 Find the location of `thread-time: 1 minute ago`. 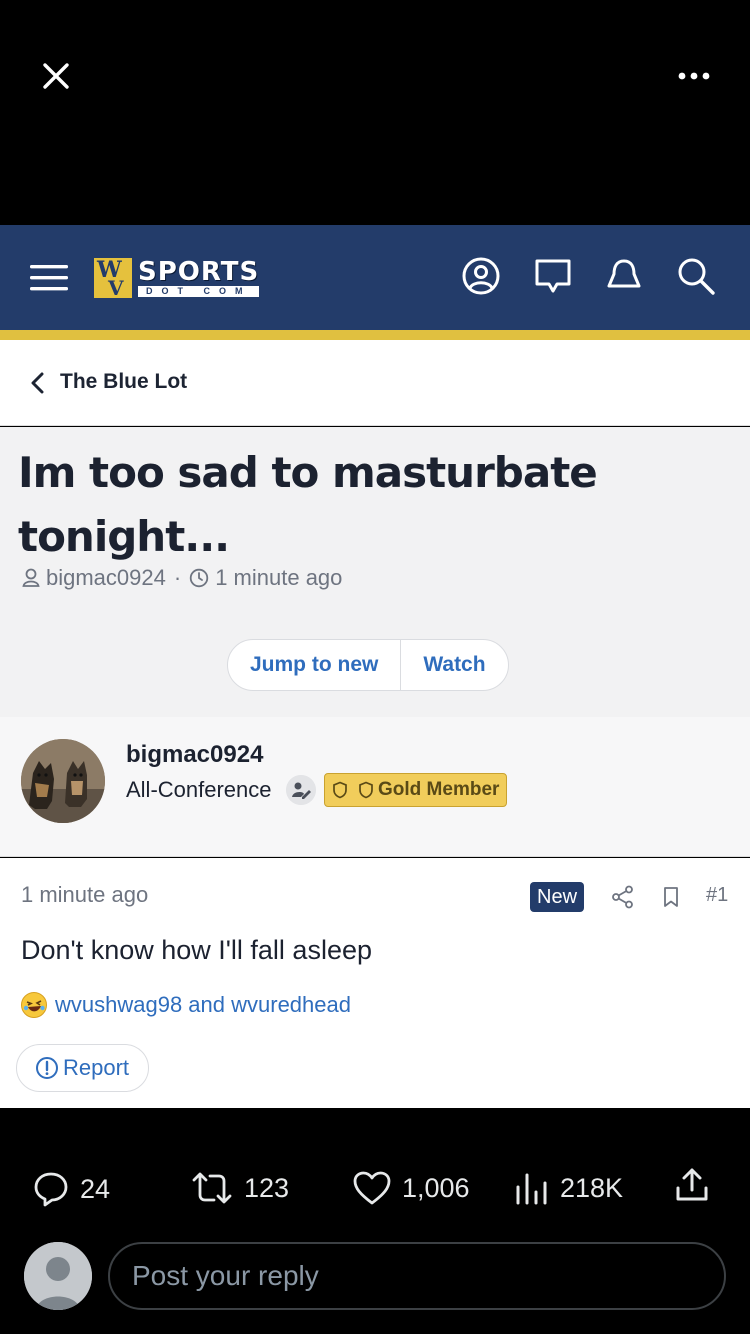

thread-time: 1 minute ago is located at coordinates (279, 577).